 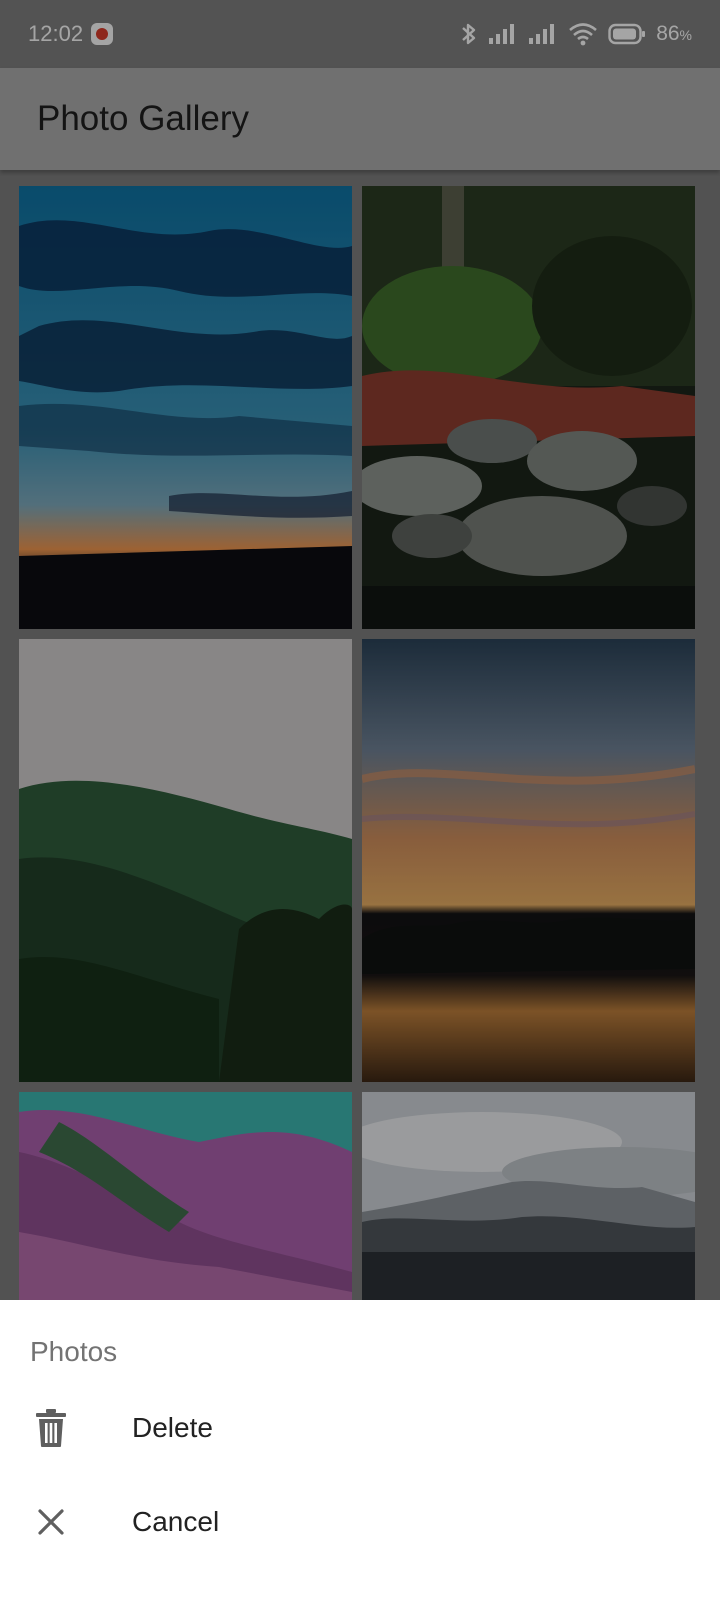 I want to click on close-icon, so click(x=51, y=1522).